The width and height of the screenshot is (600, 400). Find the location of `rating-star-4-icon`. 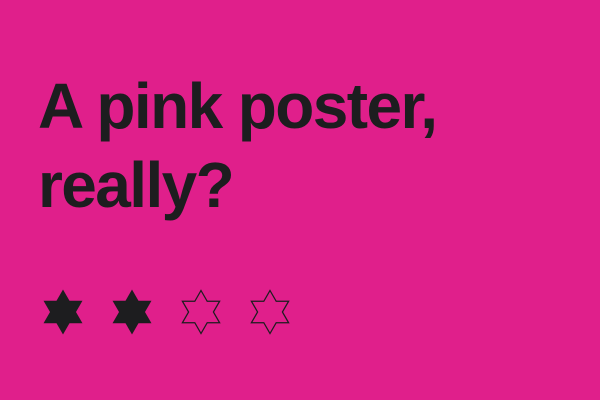

rating-star-4-icon is located at coordinates (270, 312).